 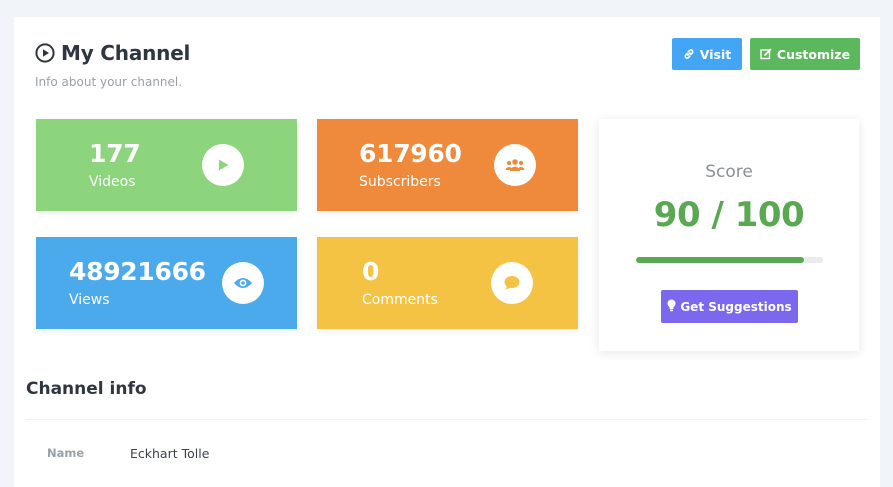 I want to click on users-icon, so click(x=515, y=165).